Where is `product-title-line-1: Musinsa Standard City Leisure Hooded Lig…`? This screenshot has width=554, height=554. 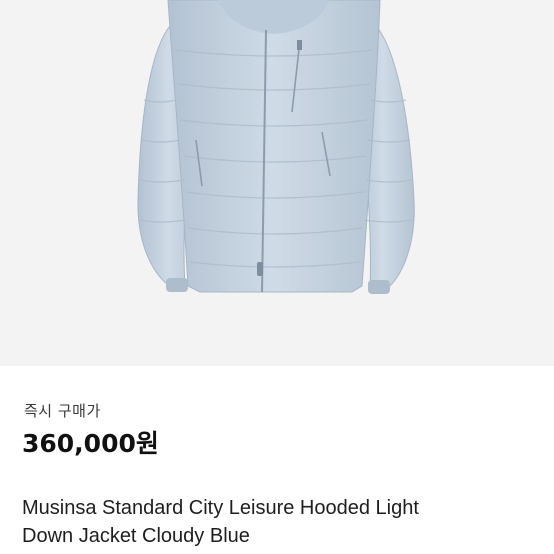
product-title-line-1: Musinsa Standard City Leisure Hooded Lig… is located at coordinates (220, 508).